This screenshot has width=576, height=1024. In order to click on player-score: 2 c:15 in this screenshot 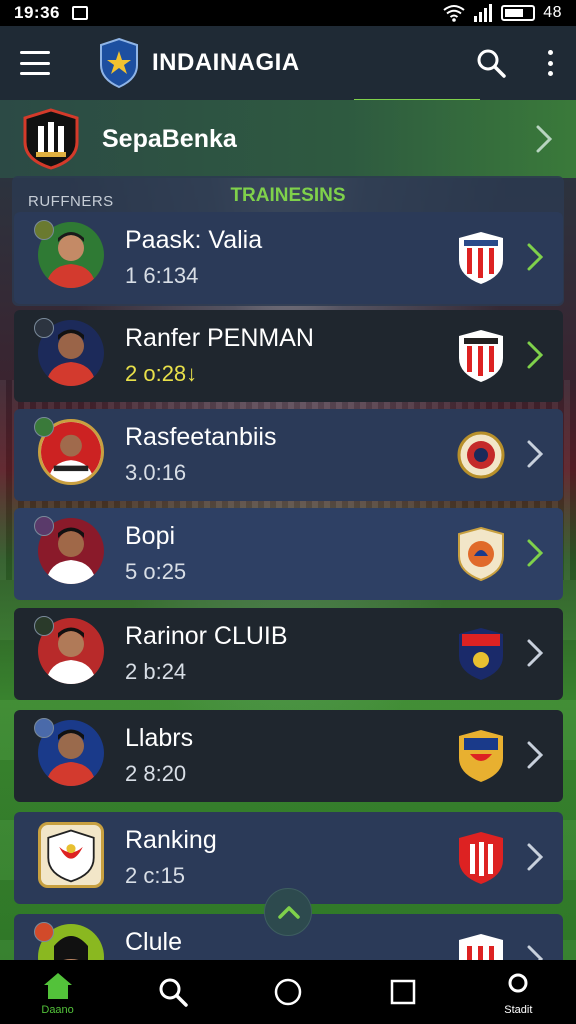, I will do `click(155, 875)`.